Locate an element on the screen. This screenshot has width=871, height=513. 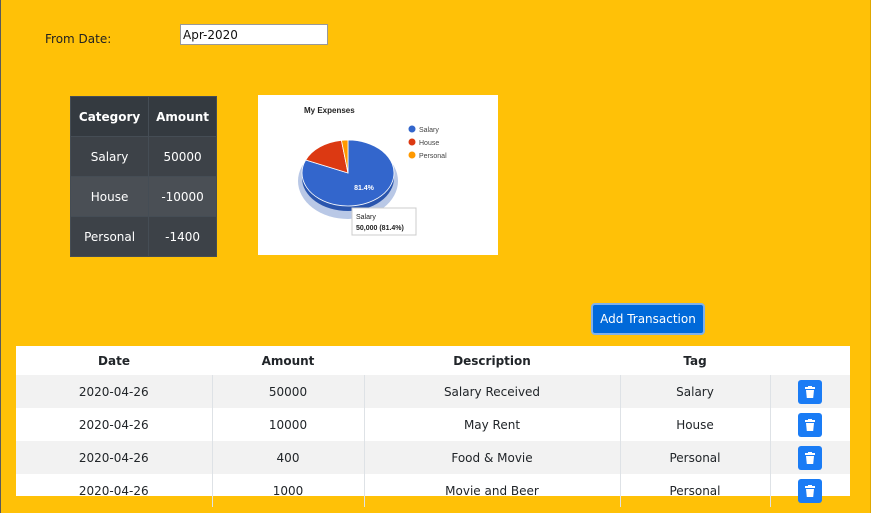
tx-tag: Salary is located at coordinates (695, 391).